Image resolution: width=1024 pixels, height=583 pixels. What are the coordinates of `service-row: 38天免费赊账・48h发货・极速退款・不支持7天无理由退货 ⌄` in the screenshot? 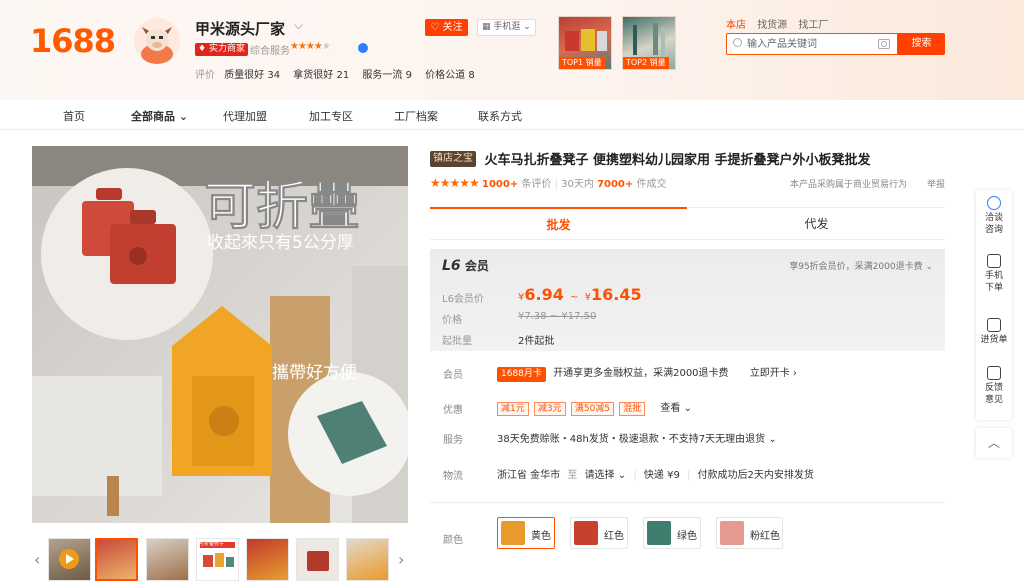 It's located at (637, 437).